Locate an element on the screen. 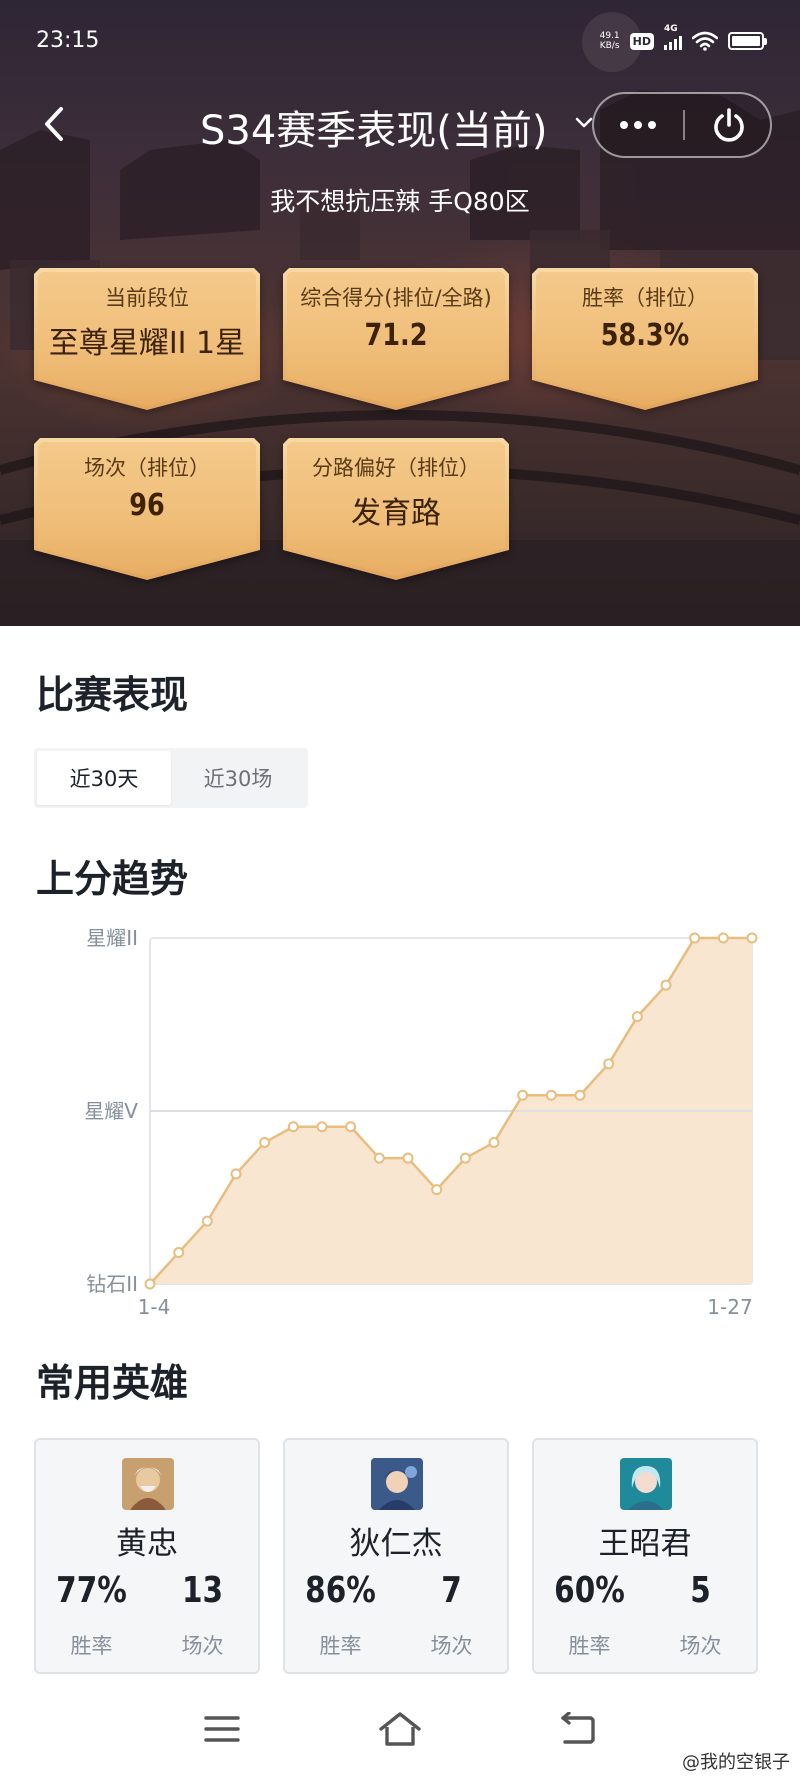  stat-card-games: 场次（排位） 96 is located at coordinates (147, 509).